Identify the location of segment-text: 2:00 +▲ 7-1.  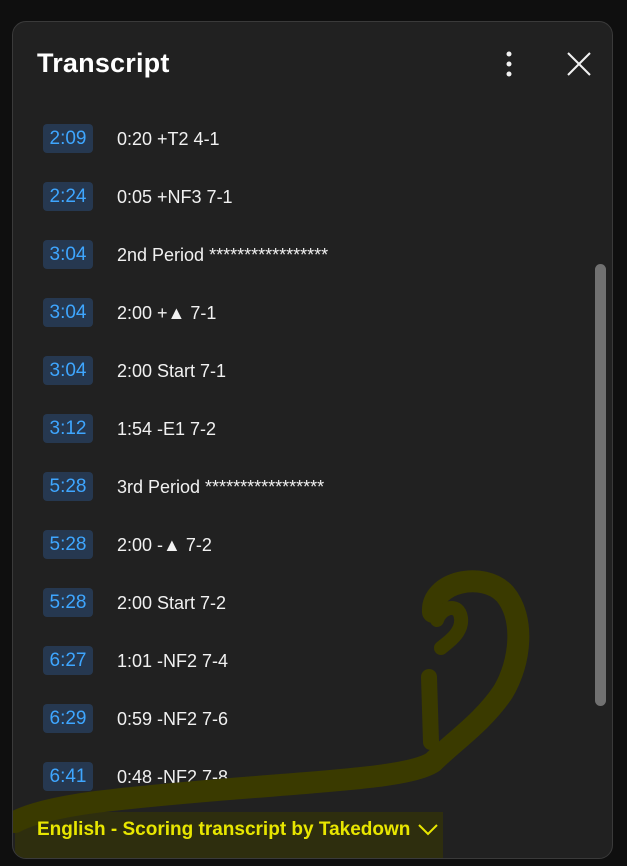
(167, 313).